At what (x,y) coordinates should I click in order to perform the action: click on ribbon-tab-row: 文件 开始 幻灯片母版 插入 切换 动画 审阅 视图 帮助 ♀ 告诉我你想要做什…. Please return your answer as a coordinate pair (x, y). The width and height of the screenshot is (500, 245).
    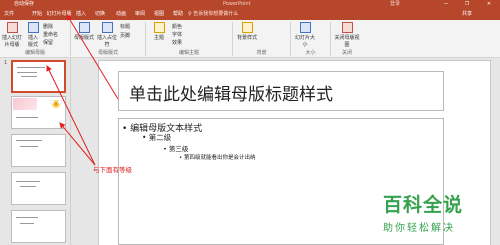
    Looking at the image, I should click on (250, 14).